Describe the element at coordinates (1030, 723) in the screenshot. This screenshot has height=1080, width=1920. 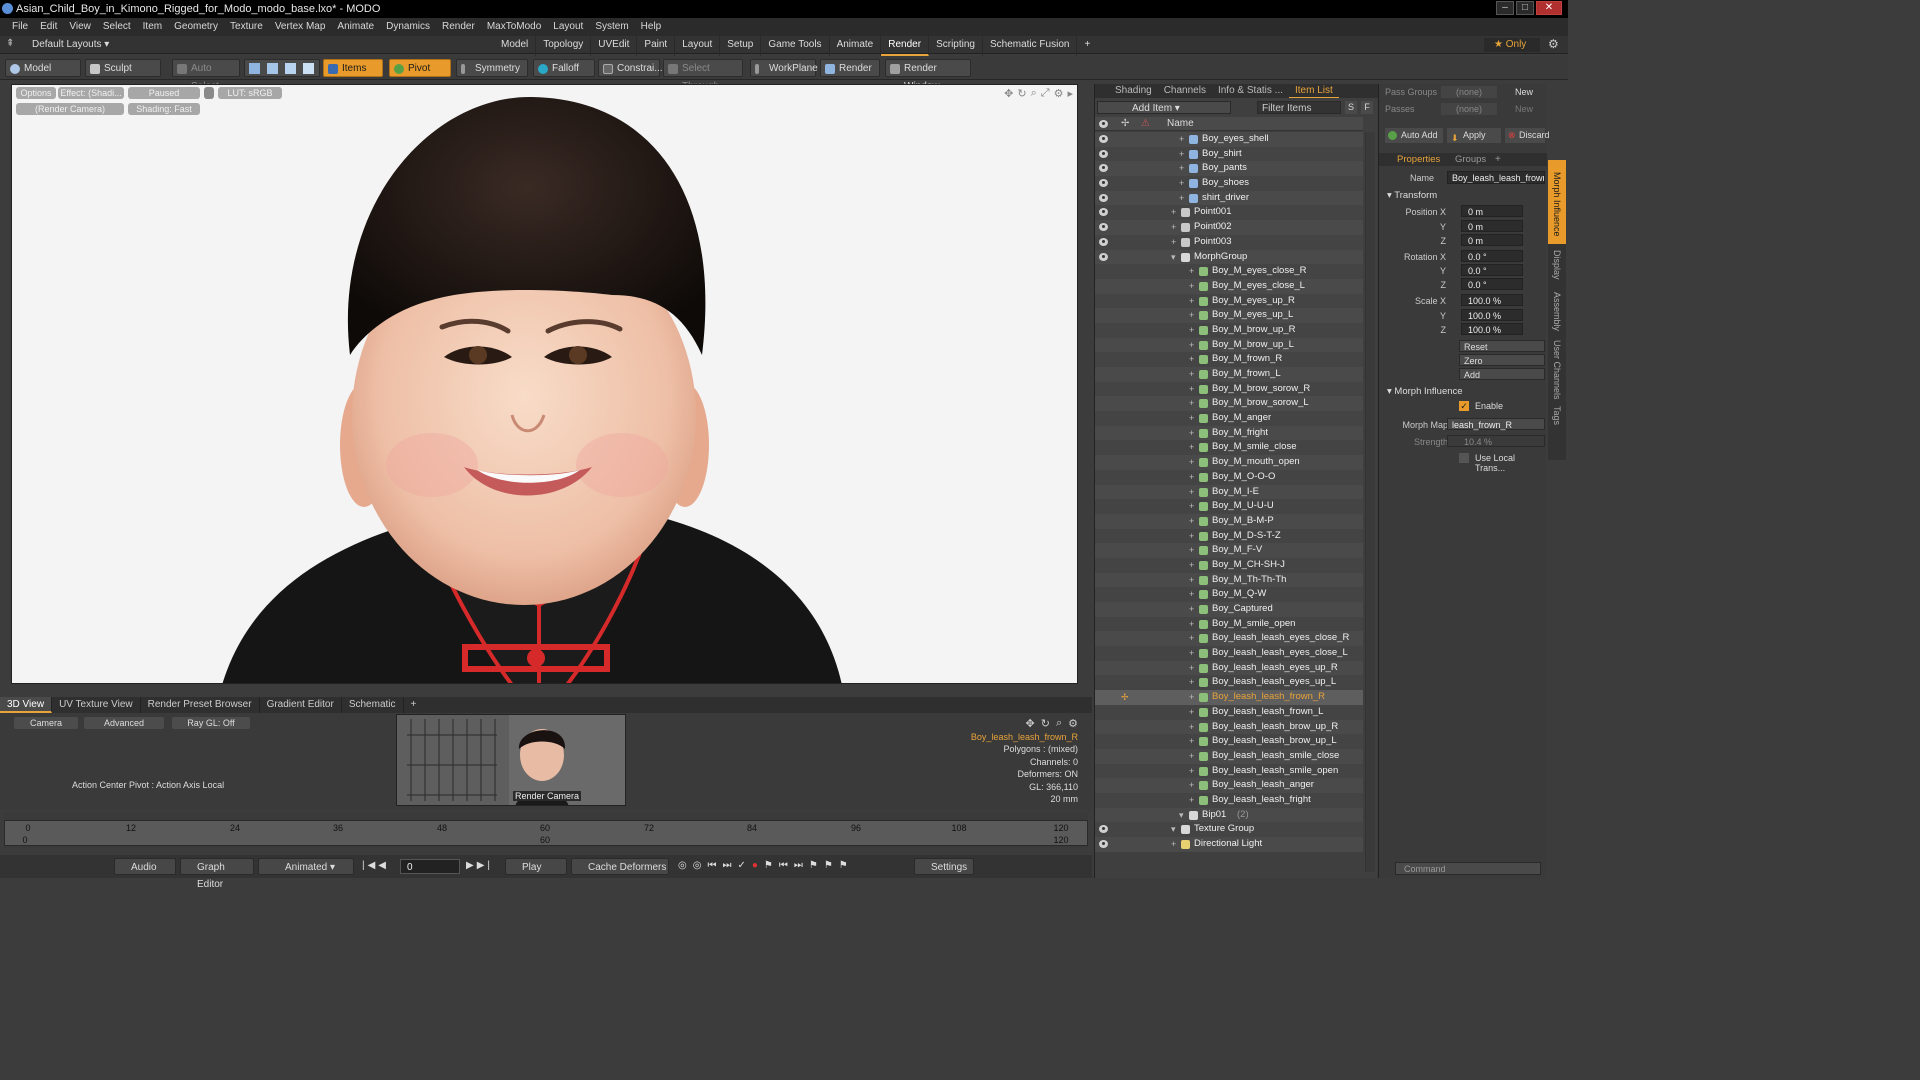
I see `move-icon: ✥` at that location.